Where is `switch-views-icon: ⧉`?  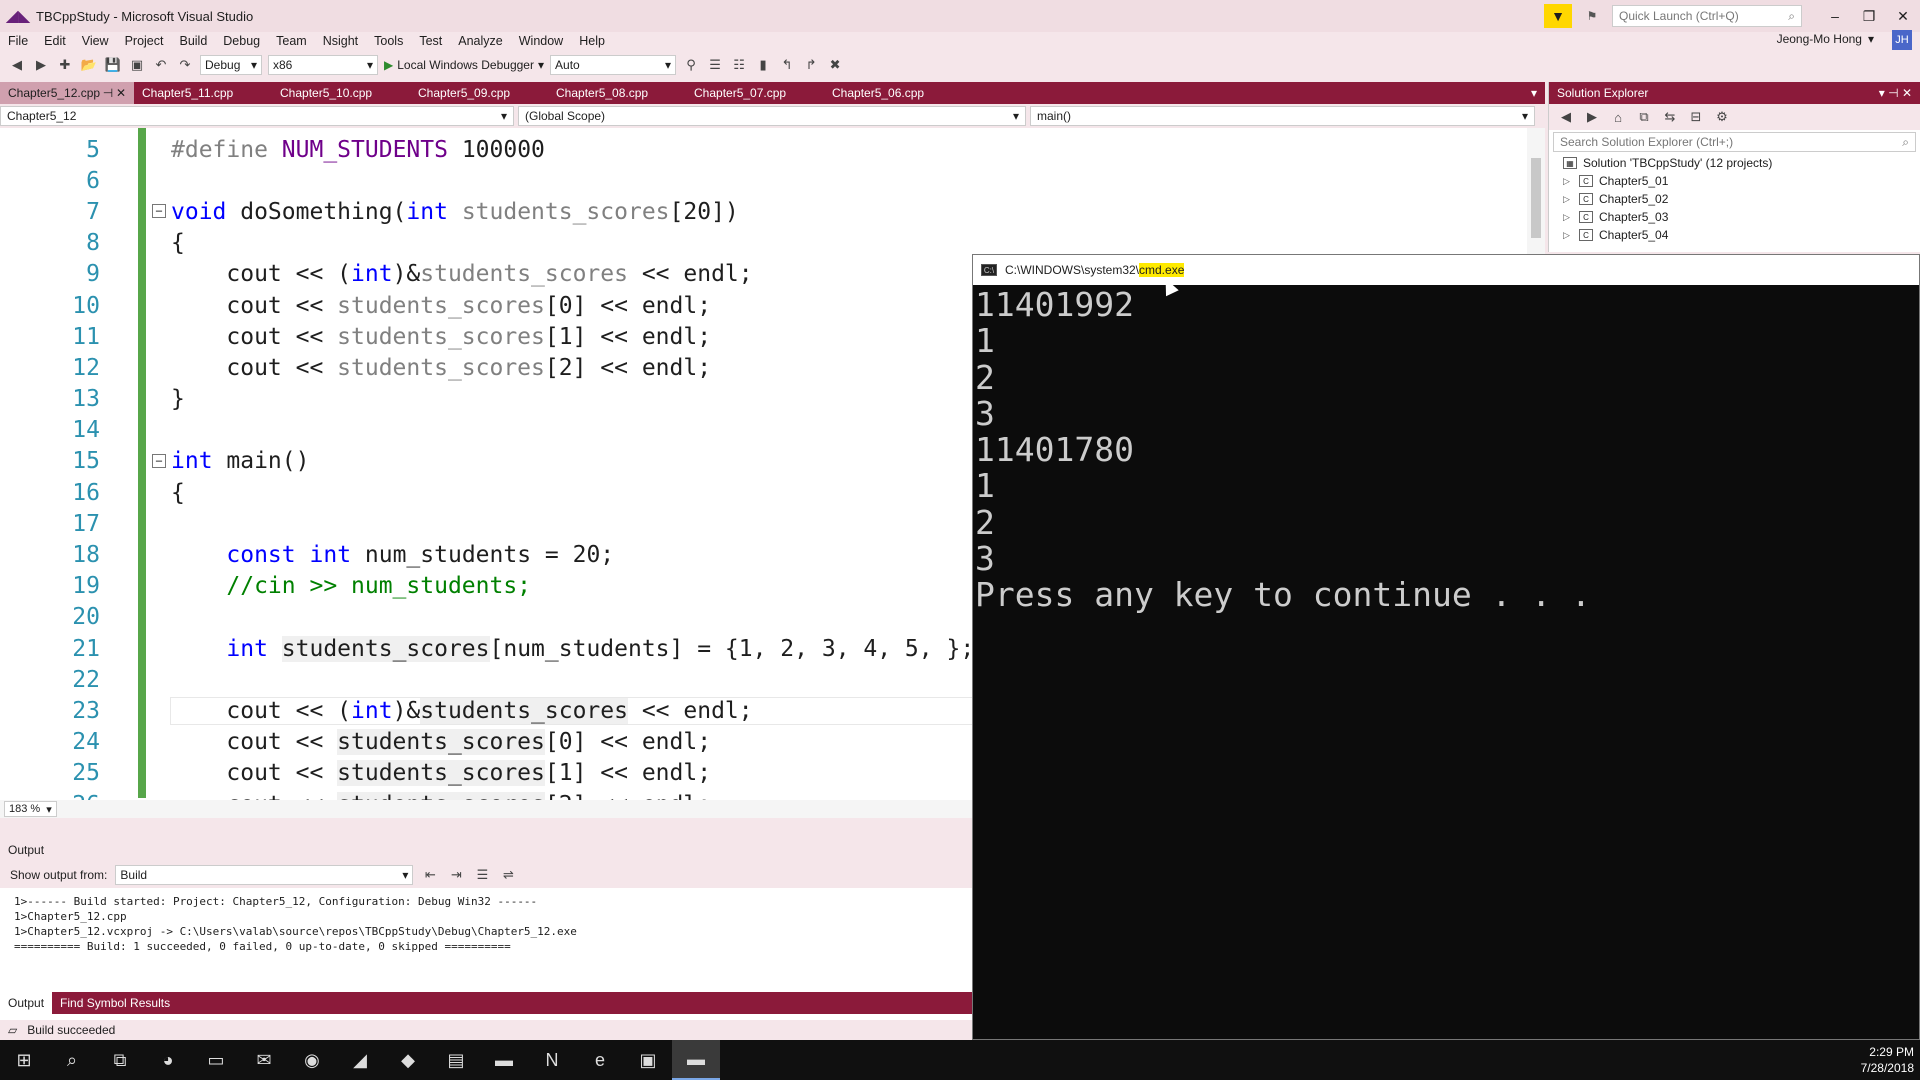 switch-views-icon: ⧉ is located at coordinates (1644, 117).